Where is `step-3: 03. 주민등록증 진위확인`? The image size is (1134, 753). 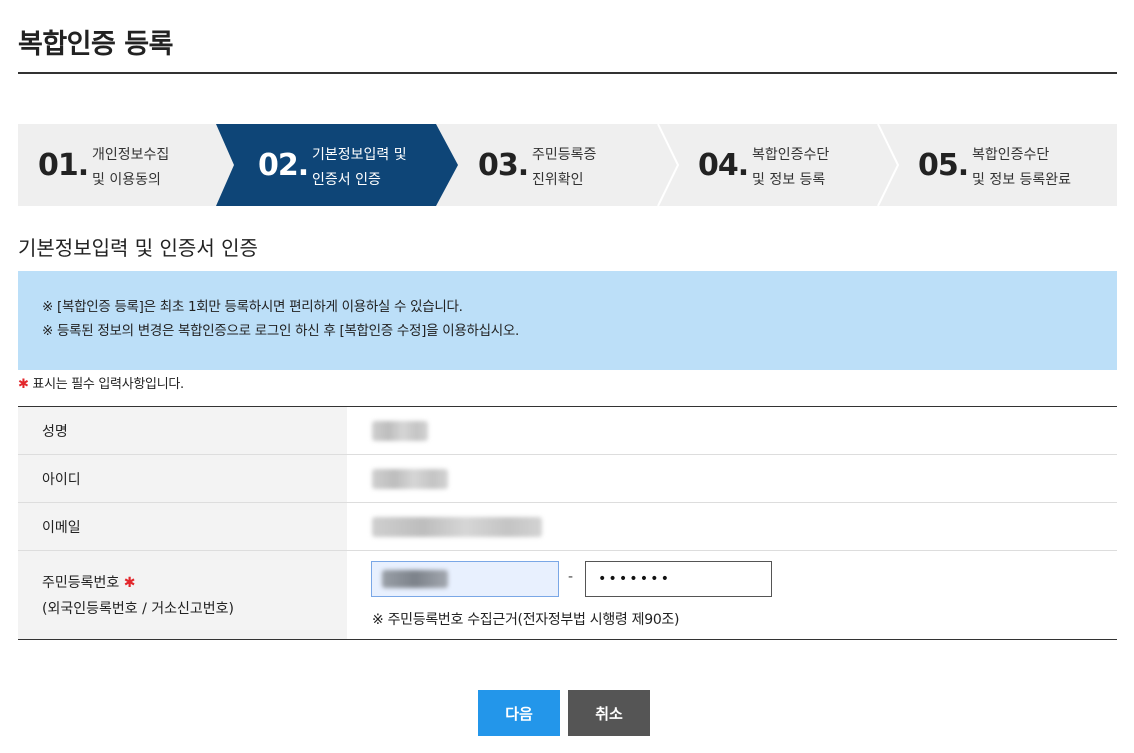
step-3: 03. 주민등록증 진위확인 is located at coordinates (568, 165).